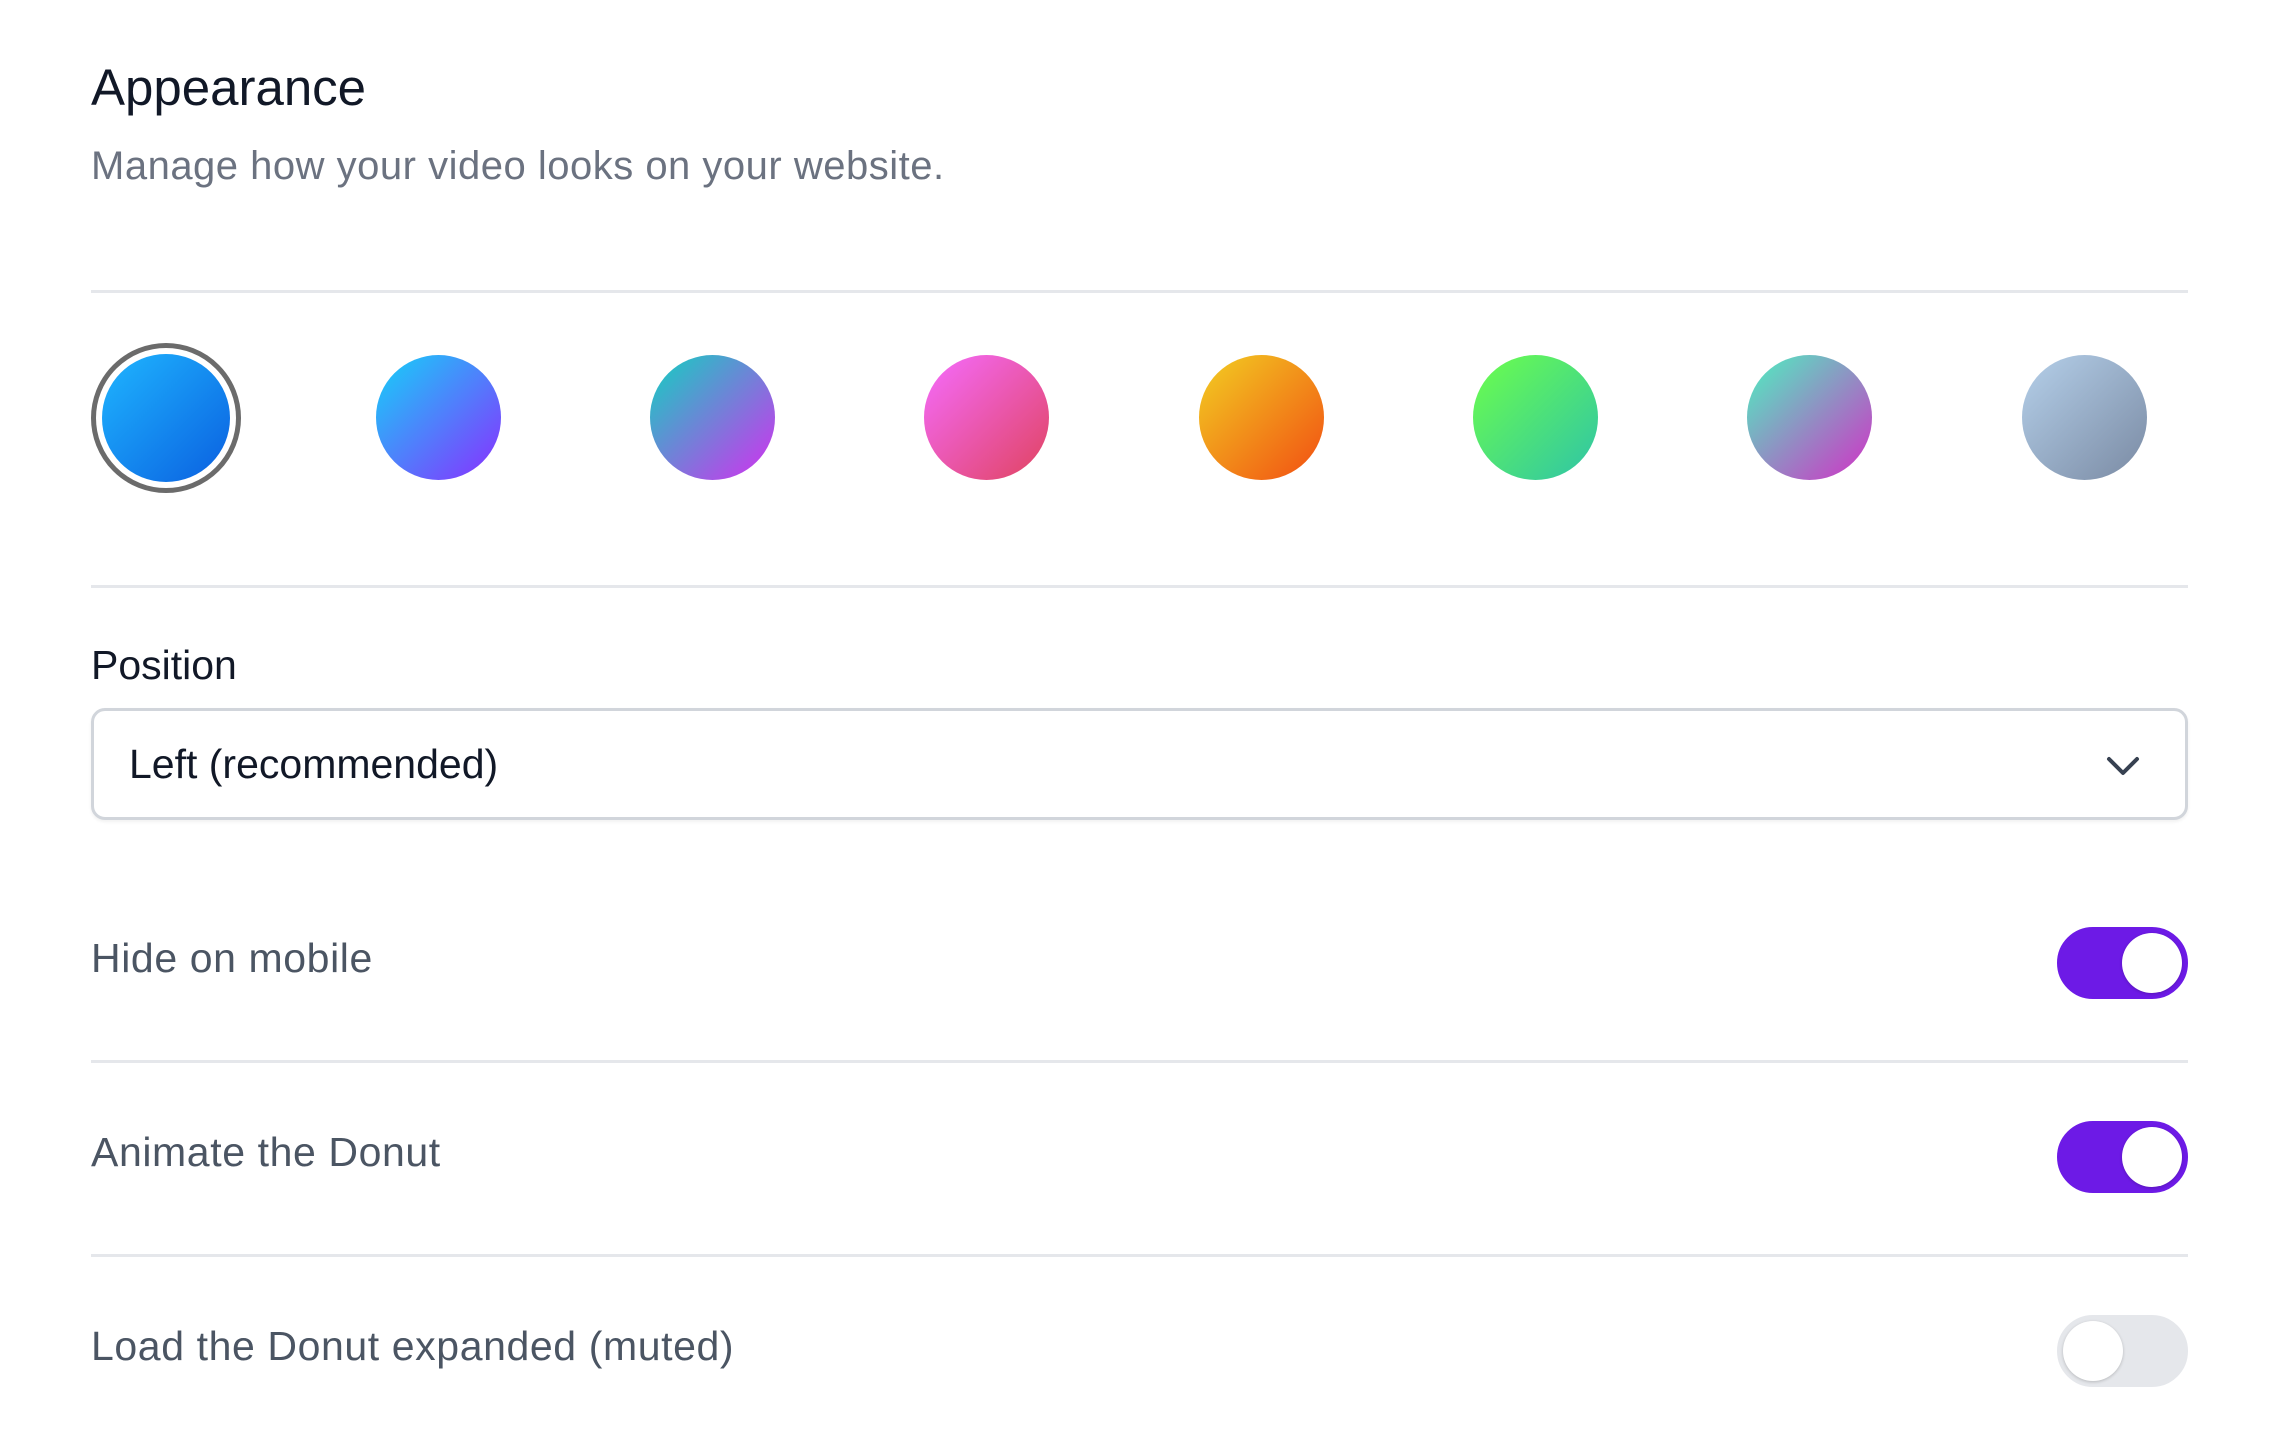 Image resolution: width=2270 pixels, height=1446 pixels. I want to click on color-swatch-row, so click(1139, 418).